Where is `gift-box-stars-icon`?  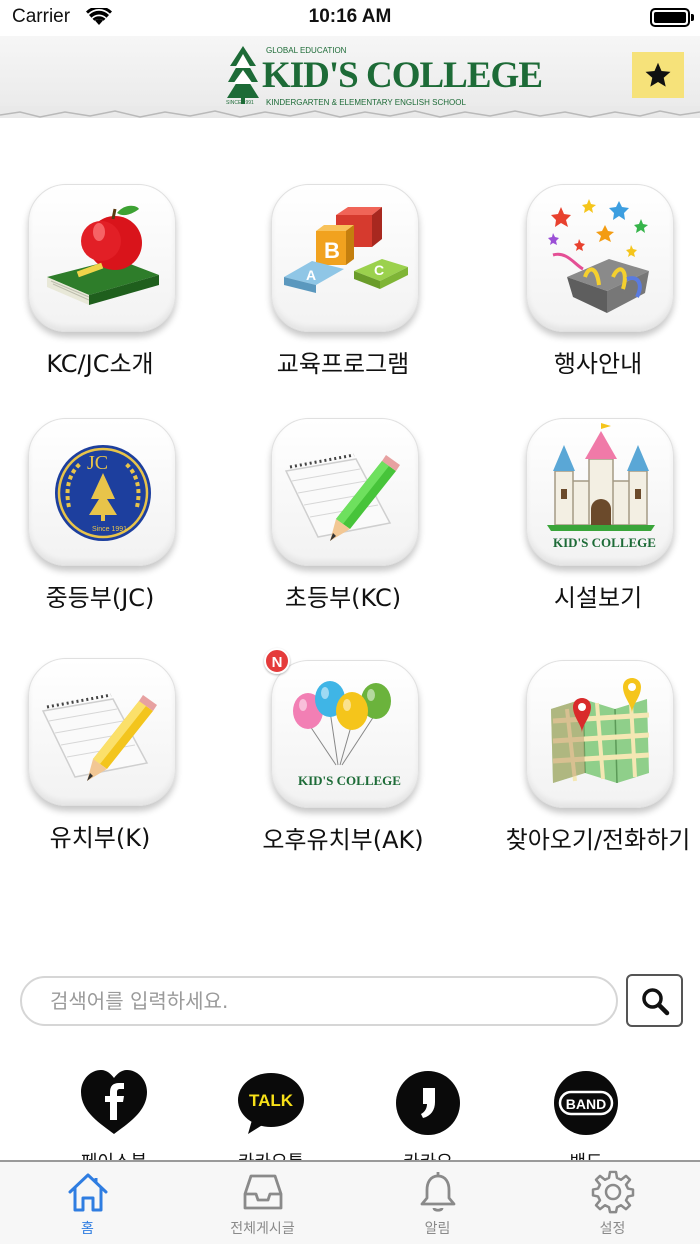
gift-box-stars-icon is located at coordinates (598, 256).